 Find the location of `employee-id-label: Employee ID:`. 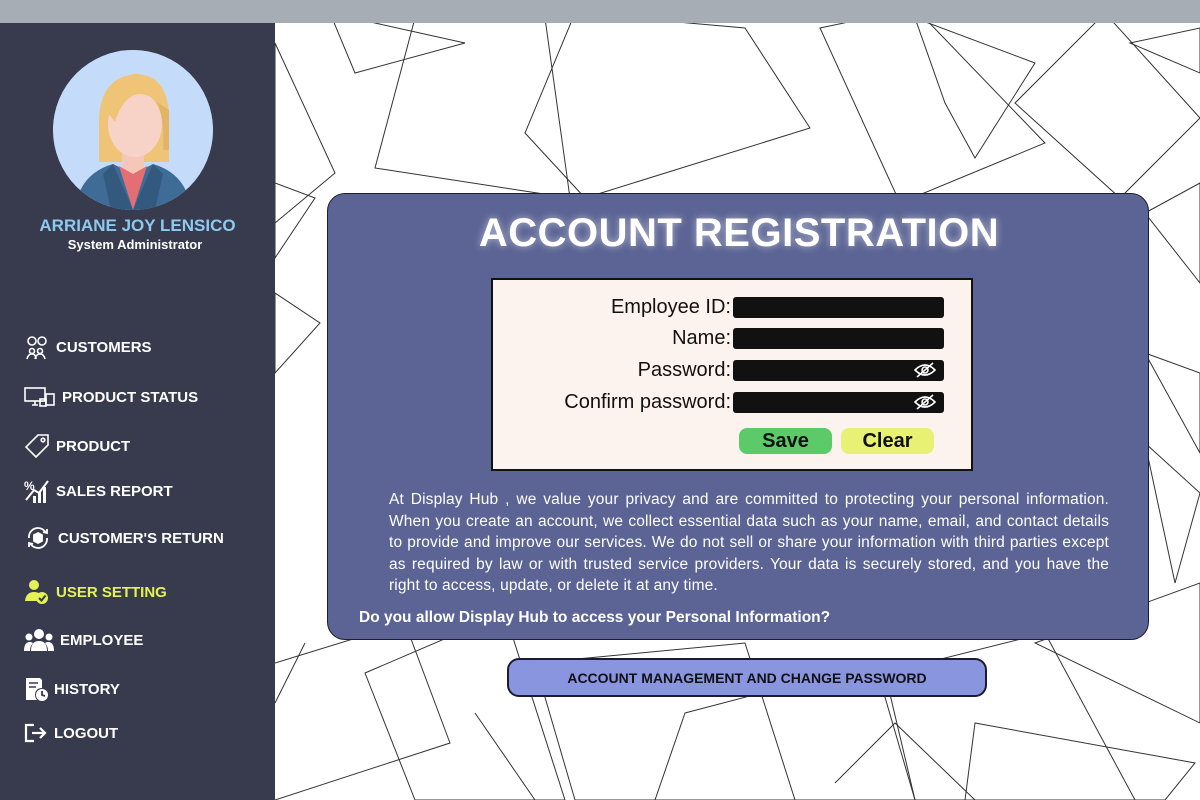

employee-id-label: Employee ID: is located at coordinates (670, 307).